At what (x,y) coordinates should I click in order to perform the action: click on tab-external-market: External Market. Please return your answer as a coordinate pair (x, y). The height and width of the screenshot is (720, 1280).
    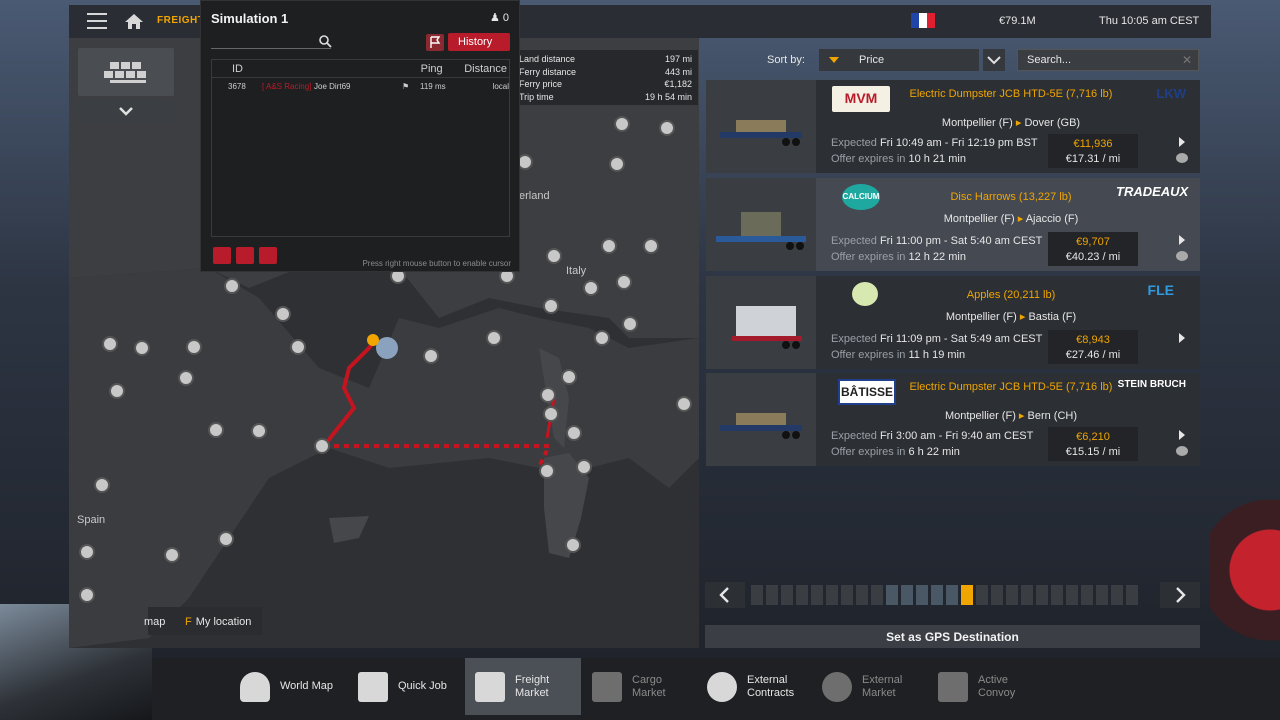
    Looking at the image, I should click on (867, 686).